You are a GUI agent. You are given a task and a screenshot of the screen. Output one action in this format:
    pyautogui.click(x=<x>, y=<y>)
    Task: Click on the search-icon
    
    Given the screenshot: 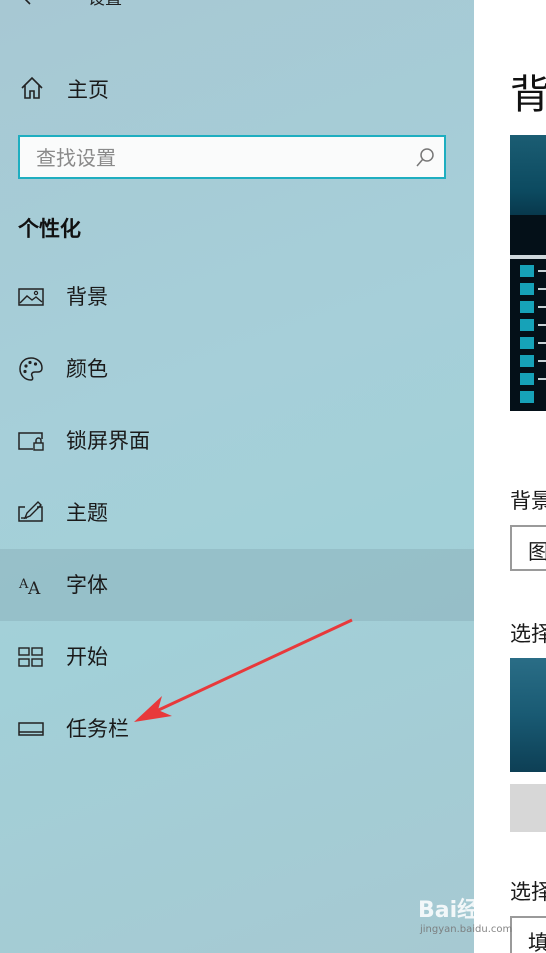 What is the action you would take?
    pyautogui.click(x=425, y=158)
    